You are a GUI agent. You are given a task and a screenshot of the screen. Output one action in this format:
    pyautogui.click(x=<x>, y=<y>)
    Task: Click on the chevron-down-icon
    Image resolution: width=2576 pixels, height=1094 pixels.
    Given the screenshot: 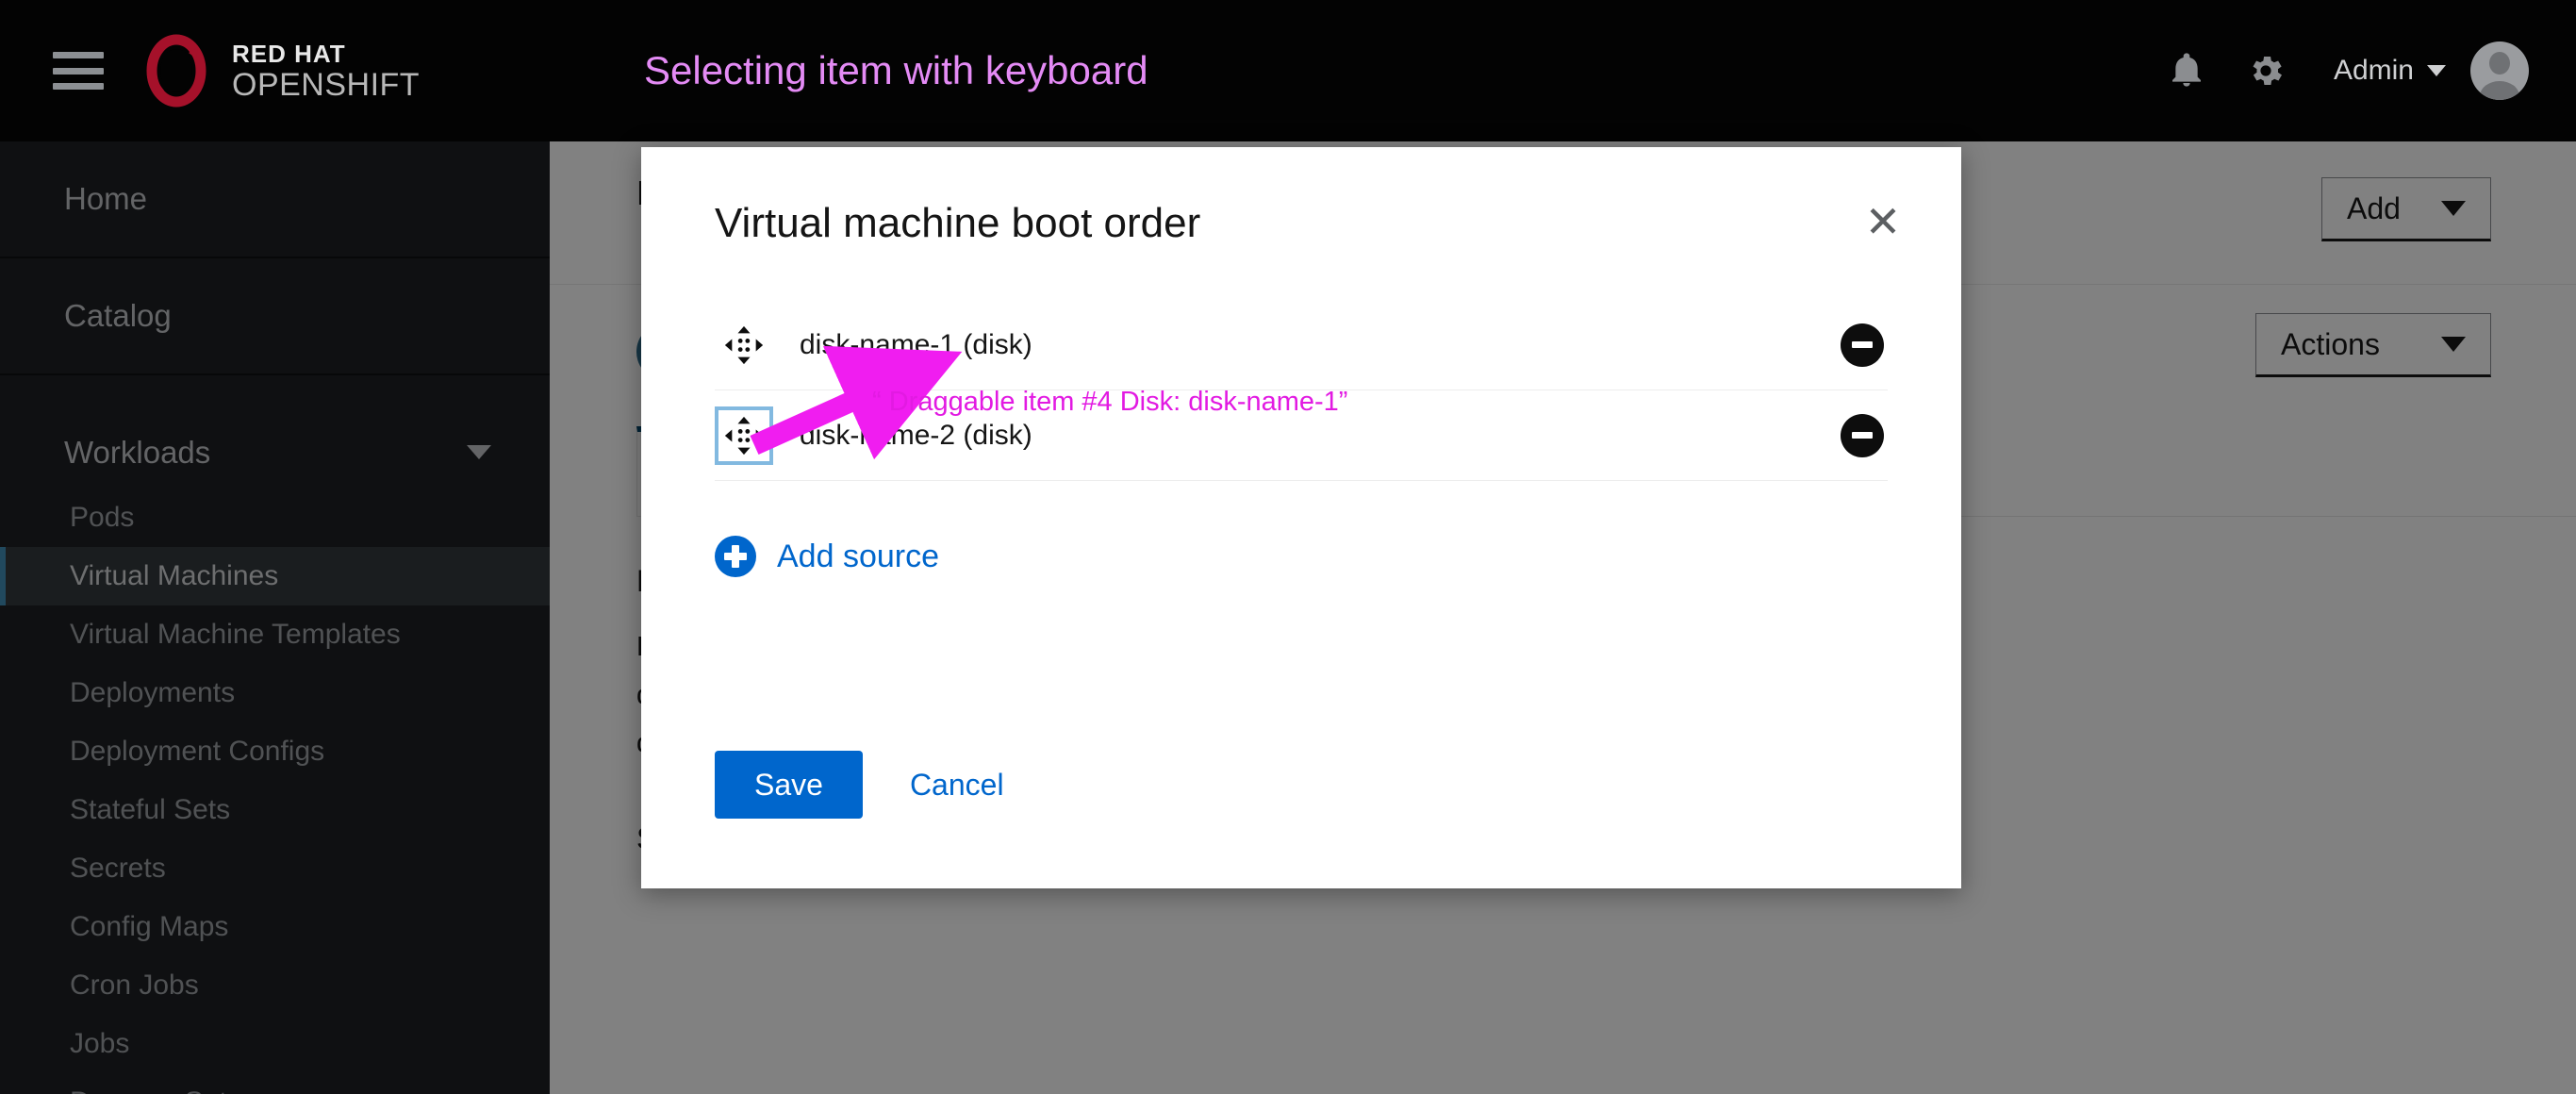 What is the action you would take?
    pyautogui.click(x=2436, y=70)
    